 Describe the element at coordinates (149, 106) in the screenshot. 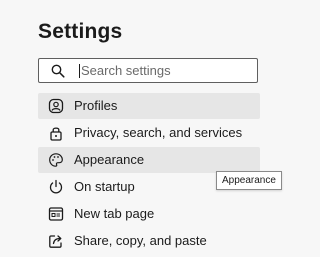

I see `nav-item-profiles: Profiles` at that location.